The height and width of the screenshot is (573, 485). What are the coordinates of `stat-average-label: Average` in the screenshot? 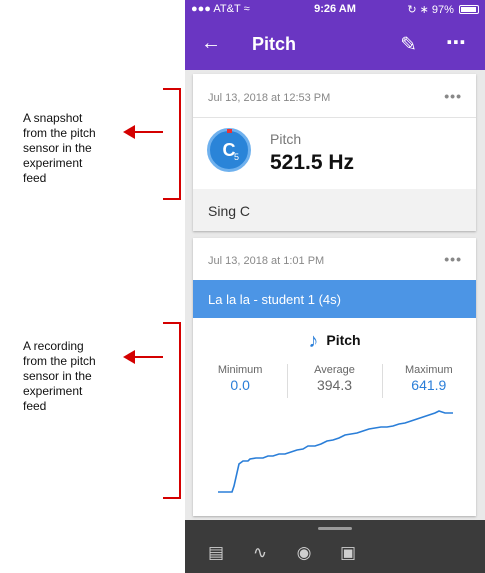 It's located at (334, 370).